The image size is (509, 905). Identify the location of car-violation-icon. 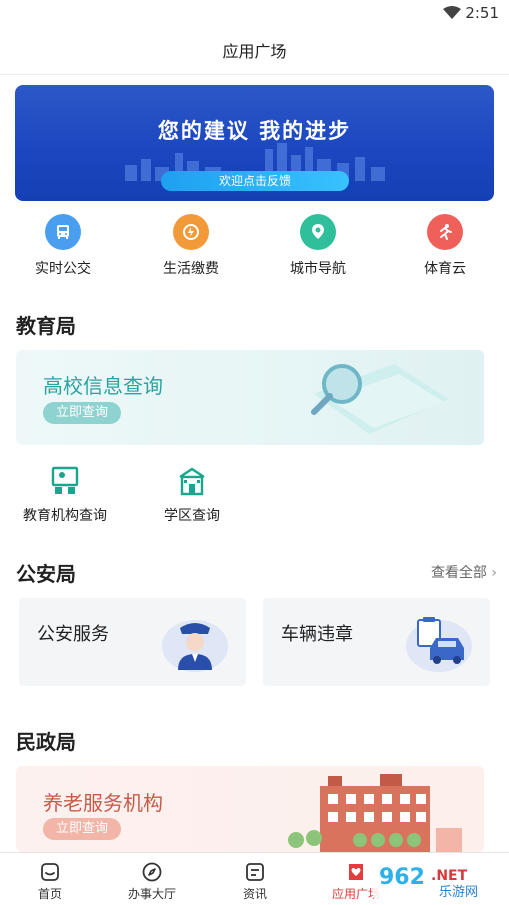
(439, 644).